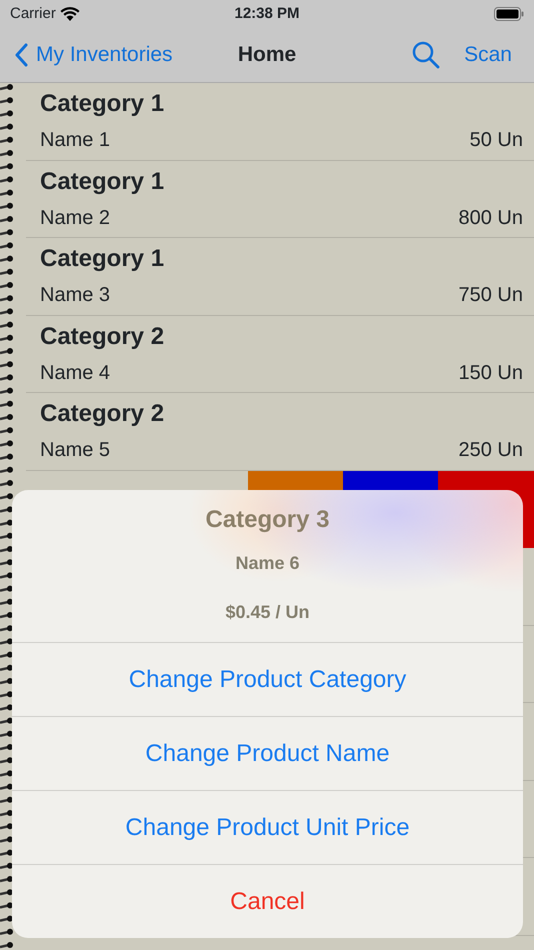 The height and width of the screenshot is (950, 534). Describe the element at coordinates (267, 612) in the screenshot. I see `sheet-price: $0.45 / Un` at that location.